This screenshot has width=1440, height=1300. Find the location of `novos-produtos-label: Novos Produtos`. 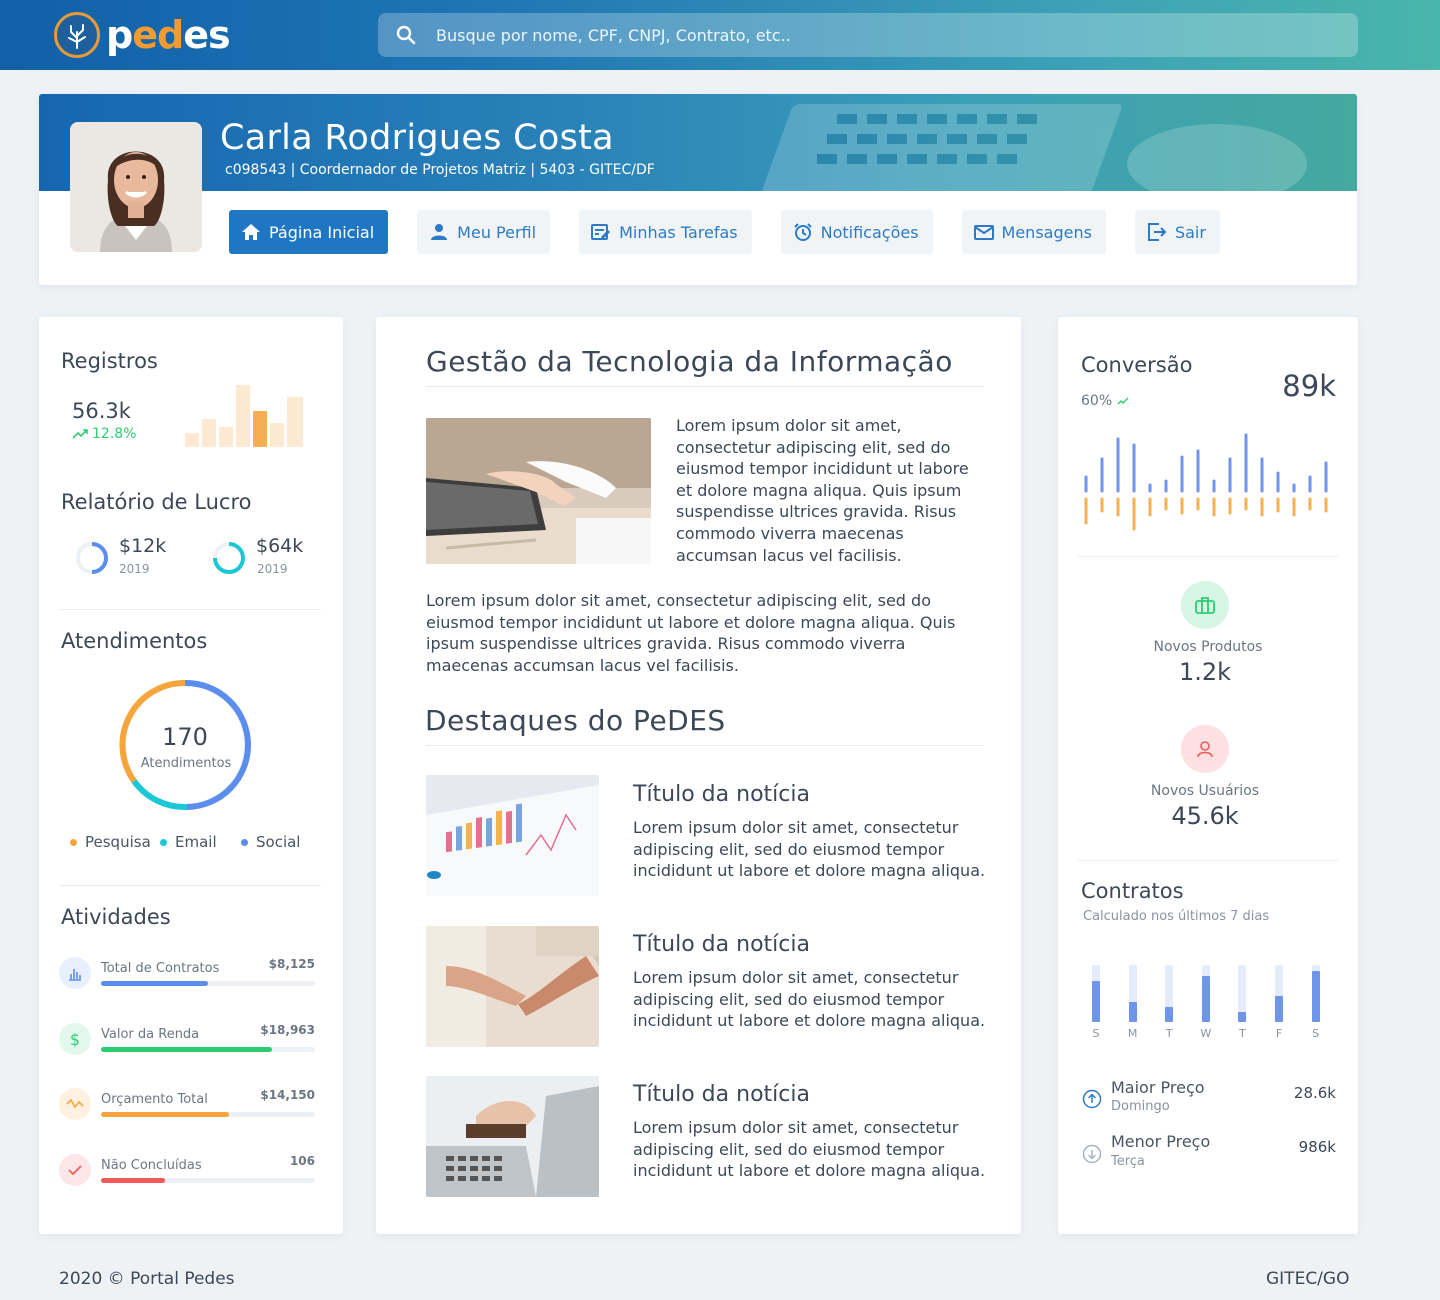

novos-produtos-label: Novos Produtos is located at coordinates (1208, 647).